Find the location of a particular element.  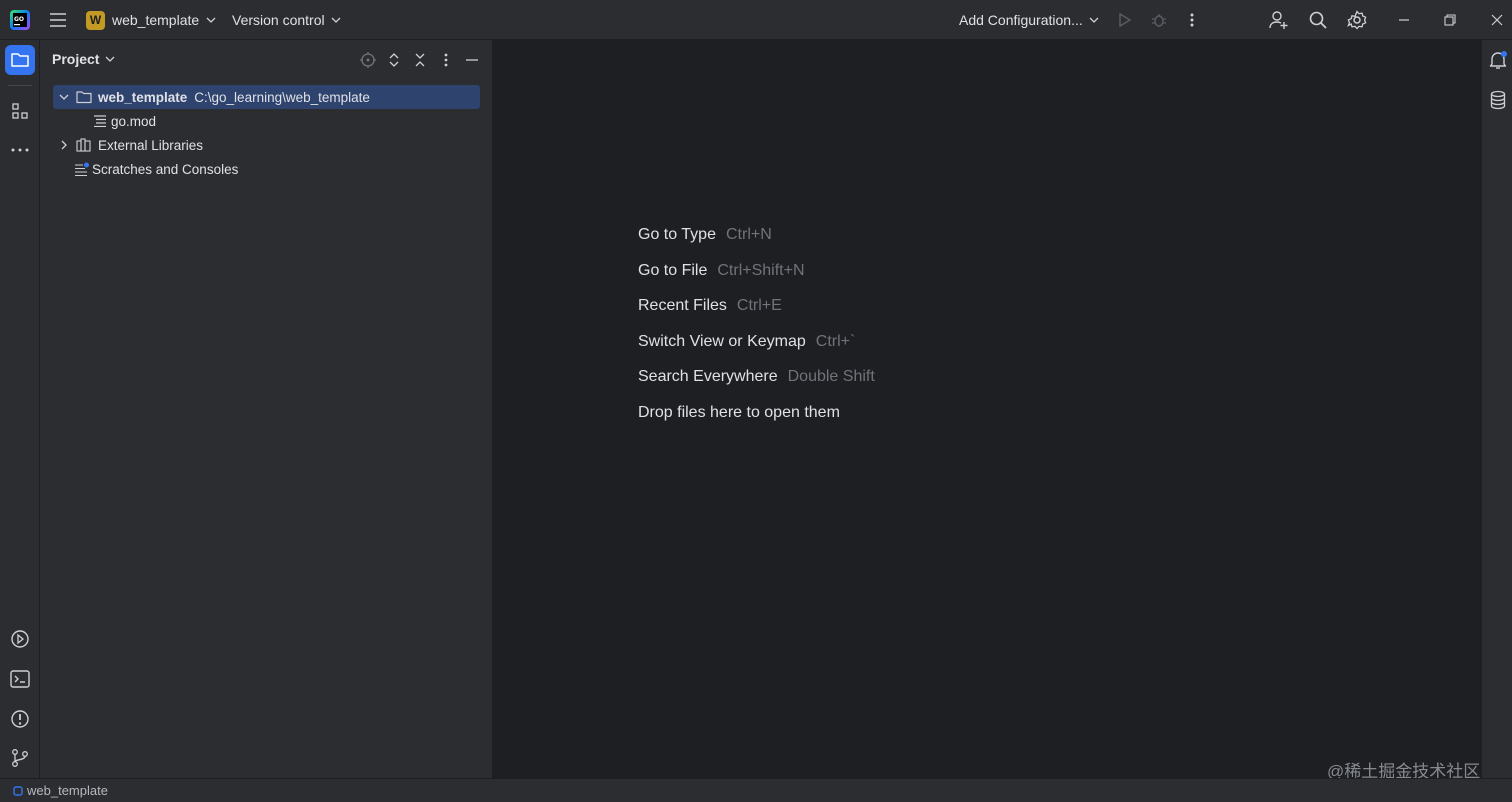

hint-shortcut: Double Shift is located at coordinates (831, 376).